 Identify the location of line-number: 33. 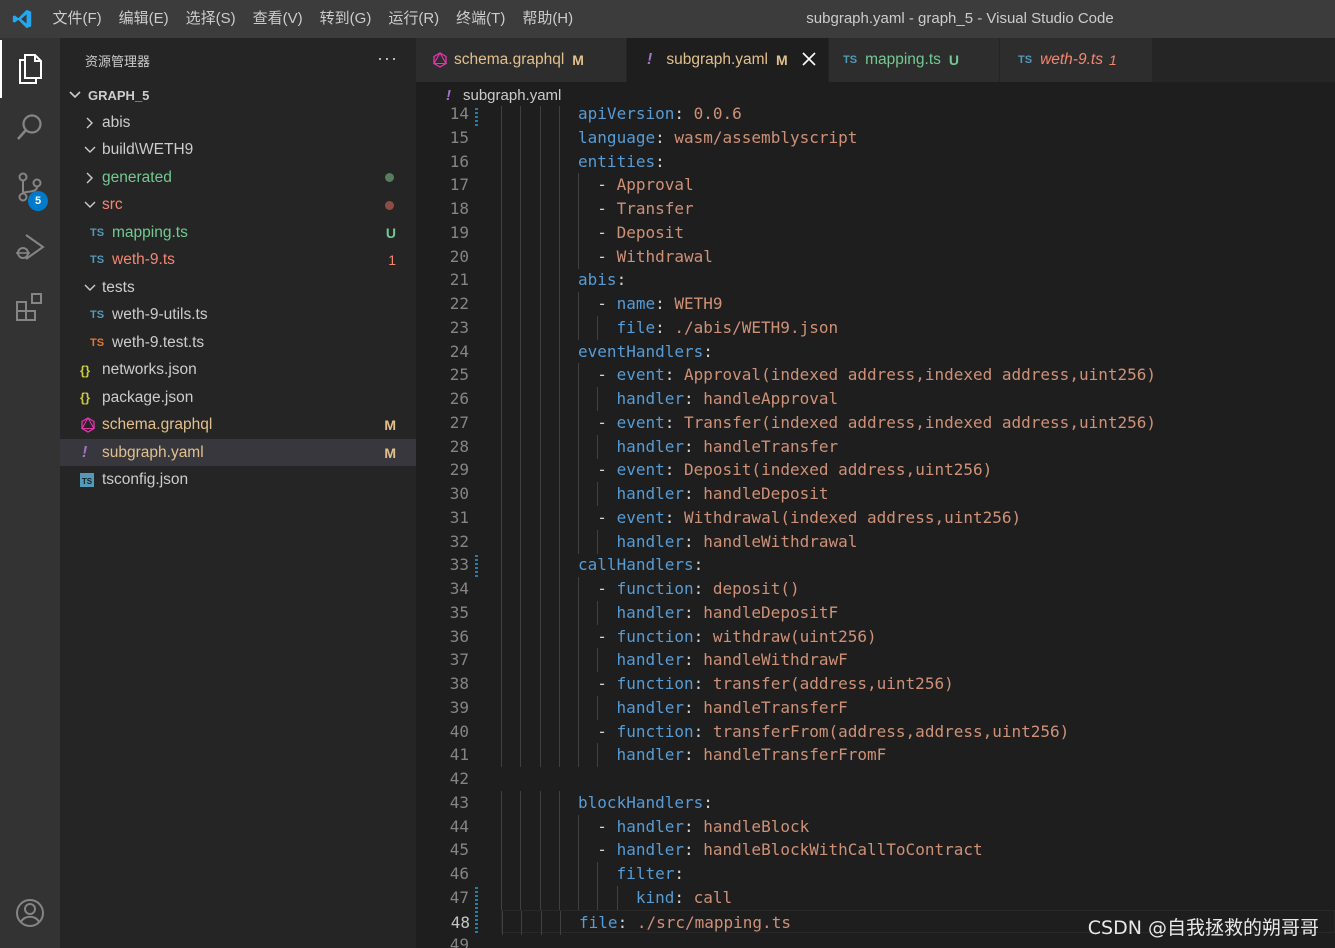
(459, 565).